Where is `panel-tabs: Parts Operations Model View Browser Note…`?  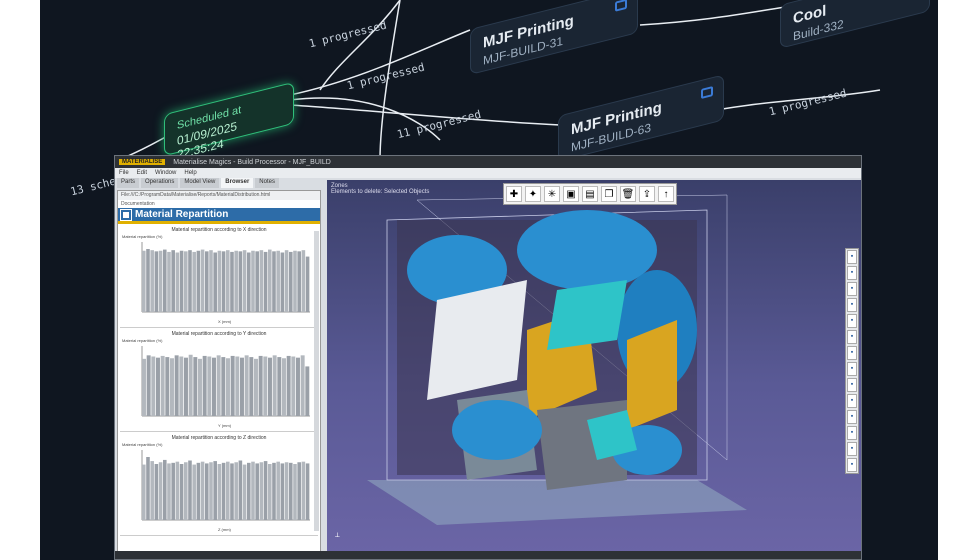 panel-tabs: Parts Operations Model View Browser Note… is located at coordinates (220, 183).